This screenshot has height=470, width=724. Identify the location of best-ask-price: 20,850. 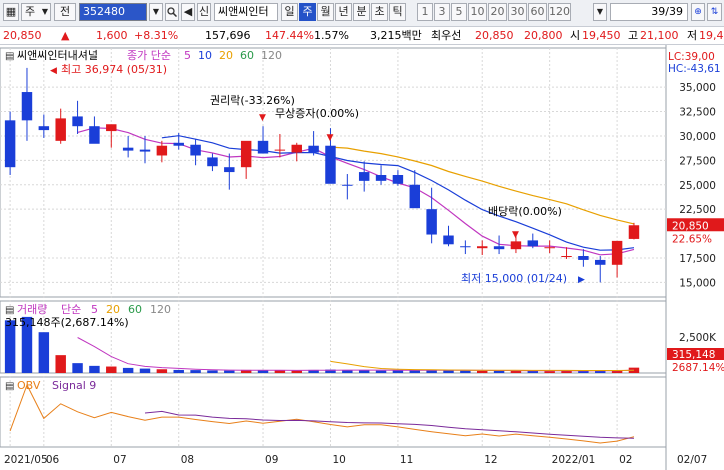
(494, 35).